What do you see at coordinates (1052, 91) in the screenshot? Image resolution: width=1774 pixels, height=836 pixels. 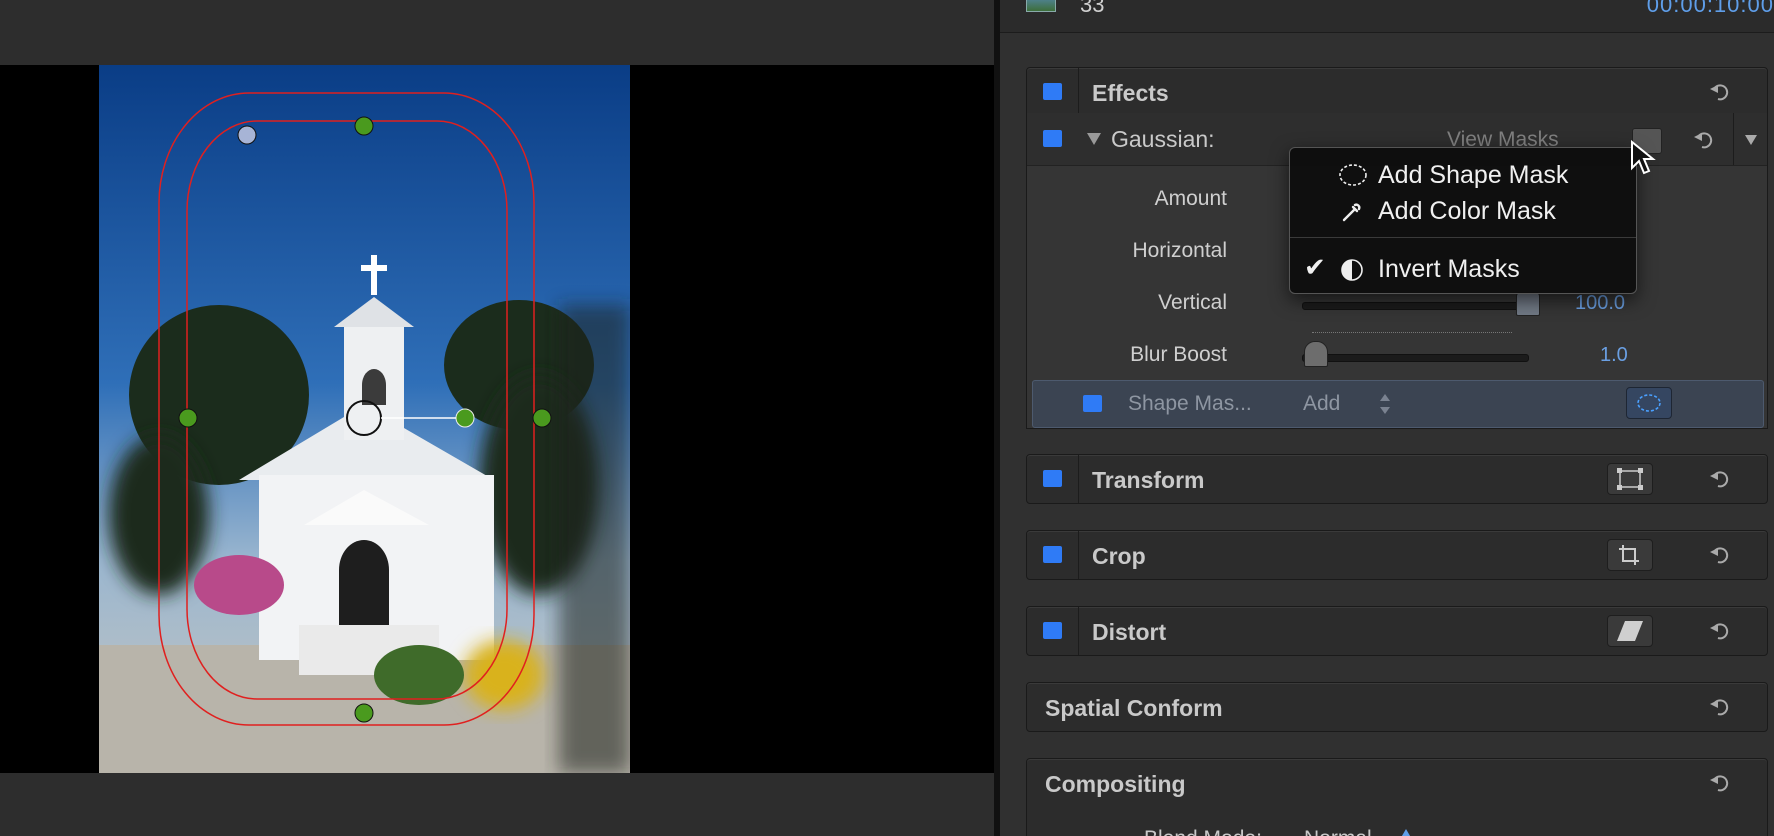 I see `effects-enable-checkbox` at bounding box center [1052, 91].